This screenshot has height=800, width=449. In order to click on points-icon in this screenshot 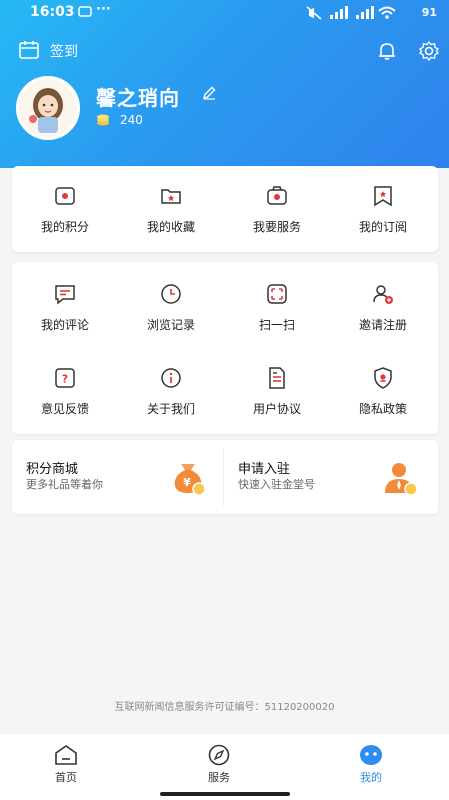, I will do `click(65, 196)`.